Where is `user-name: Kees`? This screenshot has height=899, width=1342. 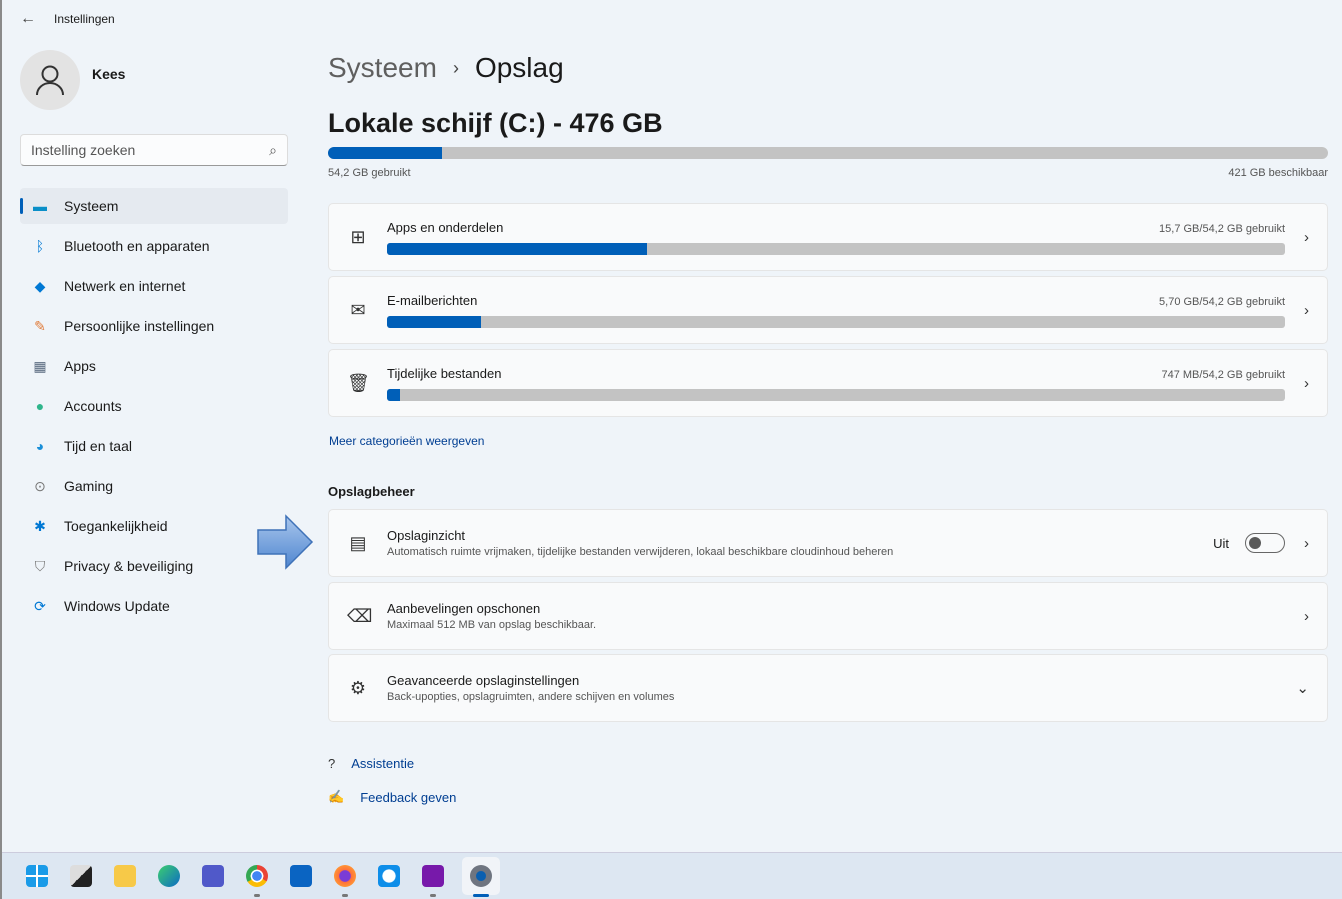
user-name: Kees is located at coordinates (109, 74).